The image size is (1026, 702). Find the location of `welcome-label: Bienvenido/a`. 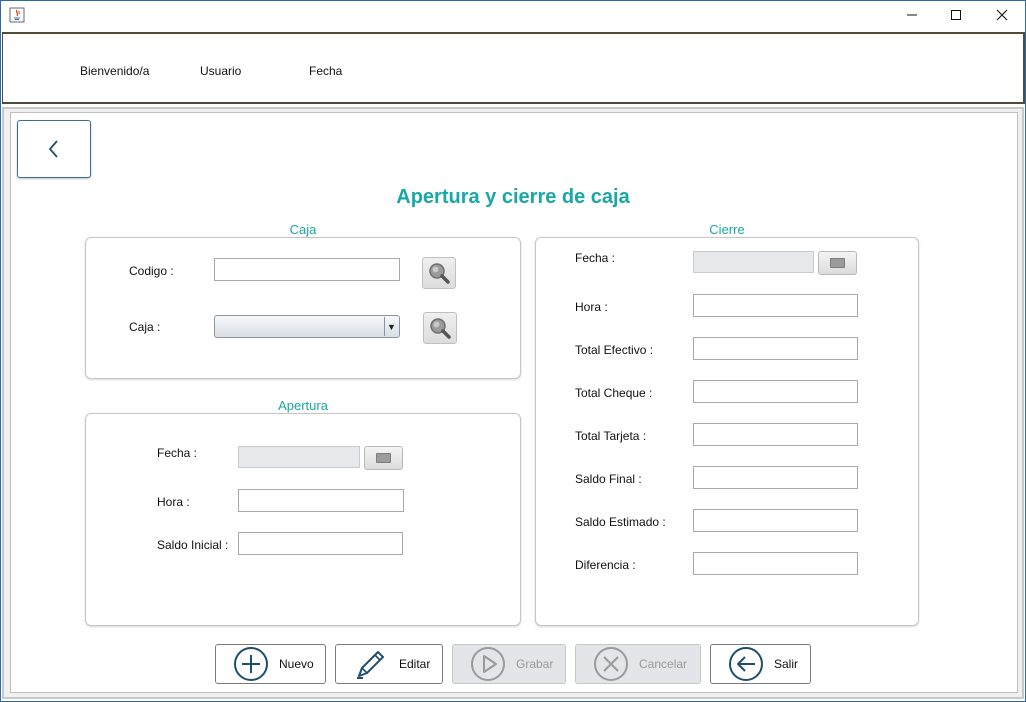

welcome-label: Bienvenido/a is located at coordinates (115, 71).